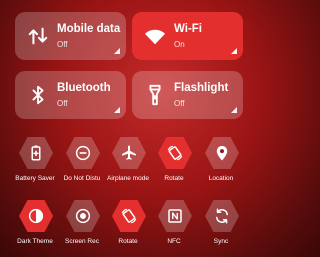 The width and height of the screenshot is (320, 257). What do you see at coordinates (187, 36) in the screenshot?
I see `tile-wifi: Wi-Fi On` at bounding box center [187, 36].